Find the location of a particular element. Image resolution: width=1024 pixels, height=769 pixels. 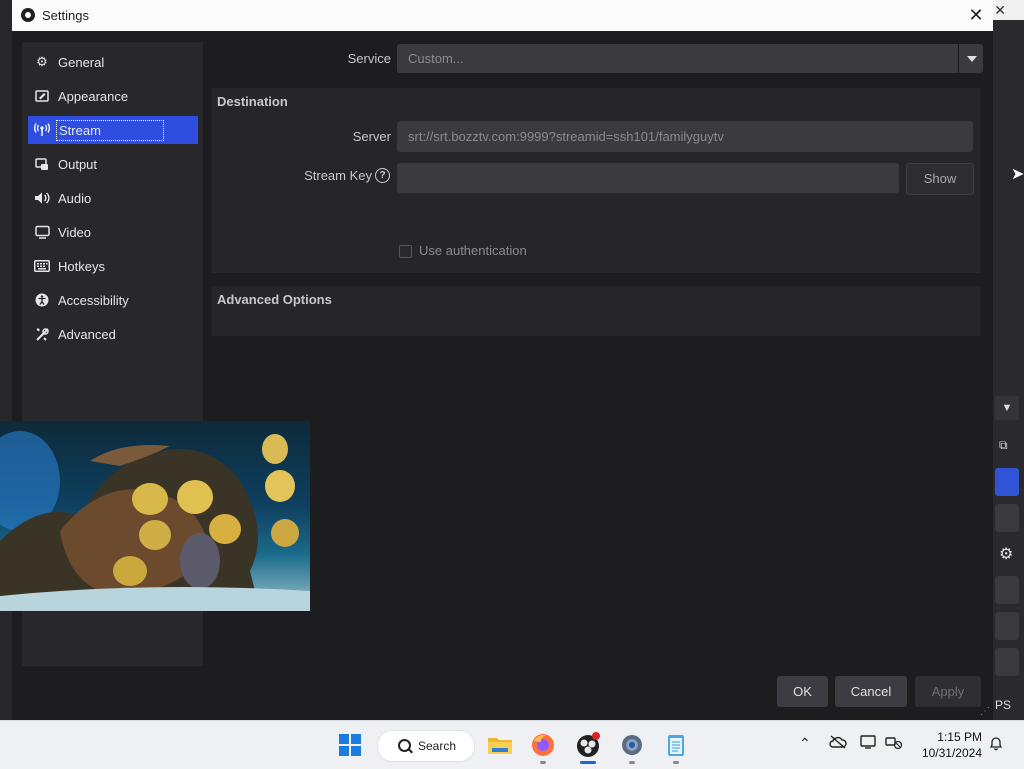

sidebar-item-label: Advanced is located at coordinates (87, 334).